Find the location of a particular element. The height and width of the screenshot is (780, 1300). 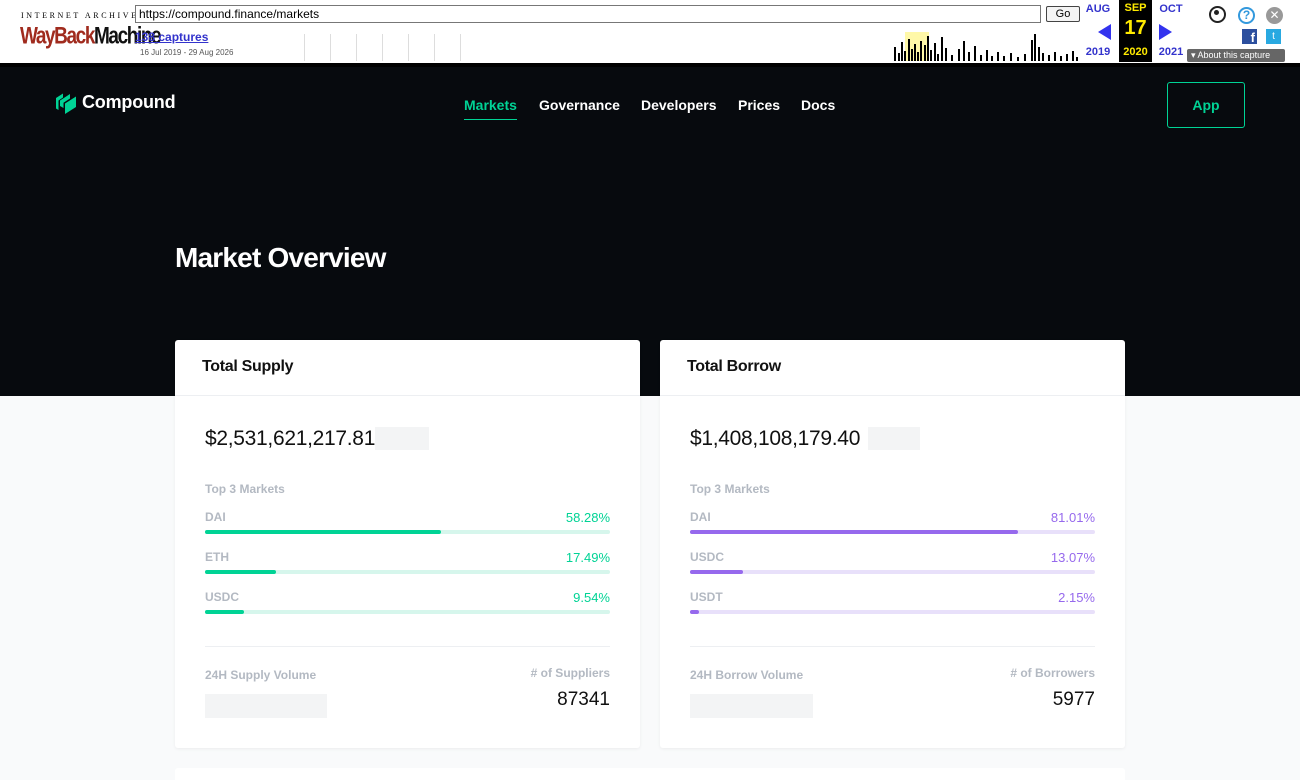

wayback-prev-month: AUG is located at coordinates (1098, 9).